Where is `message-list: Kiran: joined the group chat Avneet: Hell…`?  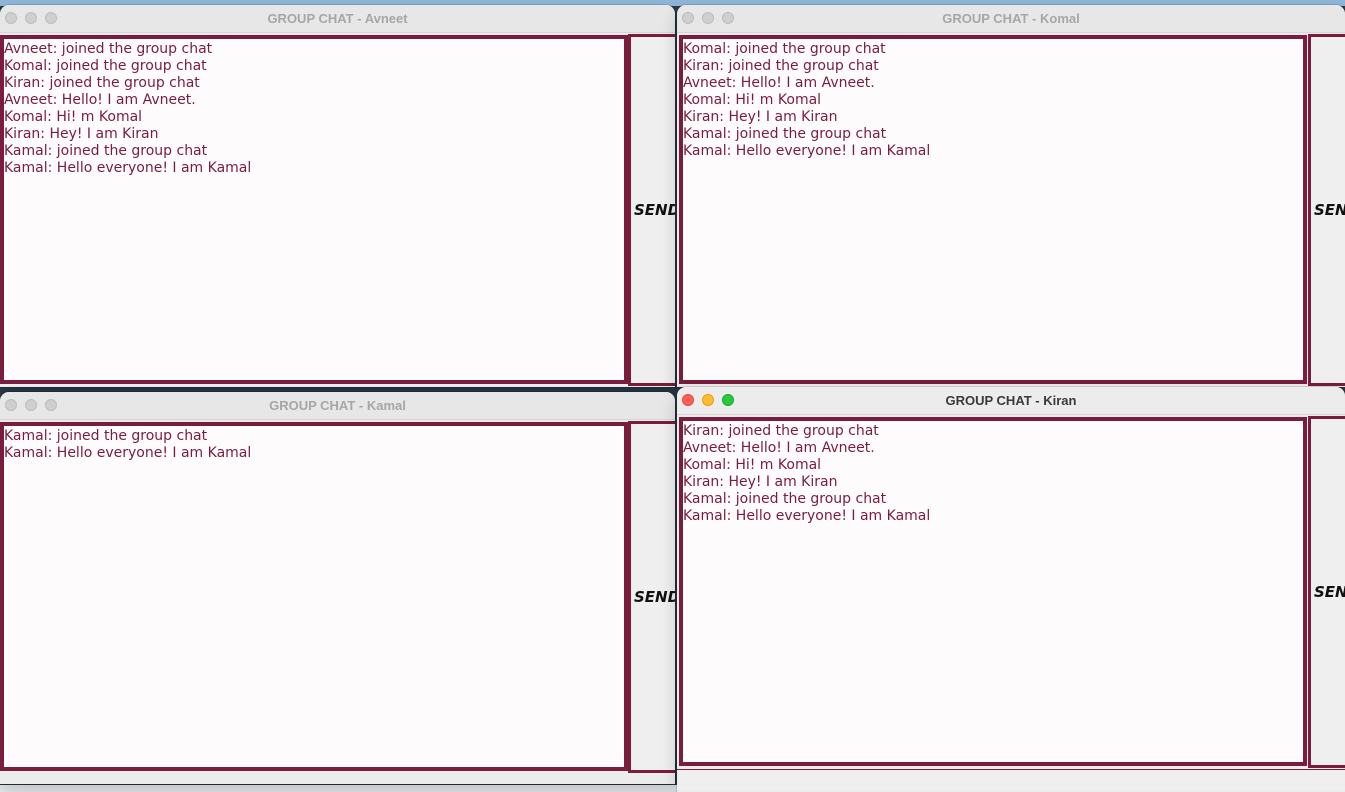
message-list: Kiran: joined the group chat Avneet: Hell… is located at coordinates (993, 473).